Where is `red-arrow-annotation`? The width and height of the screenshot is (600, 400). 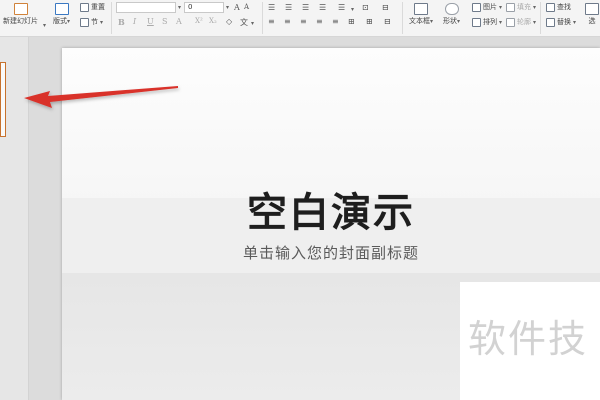 red-arrow-annotation is located at coordinates (101, 97).